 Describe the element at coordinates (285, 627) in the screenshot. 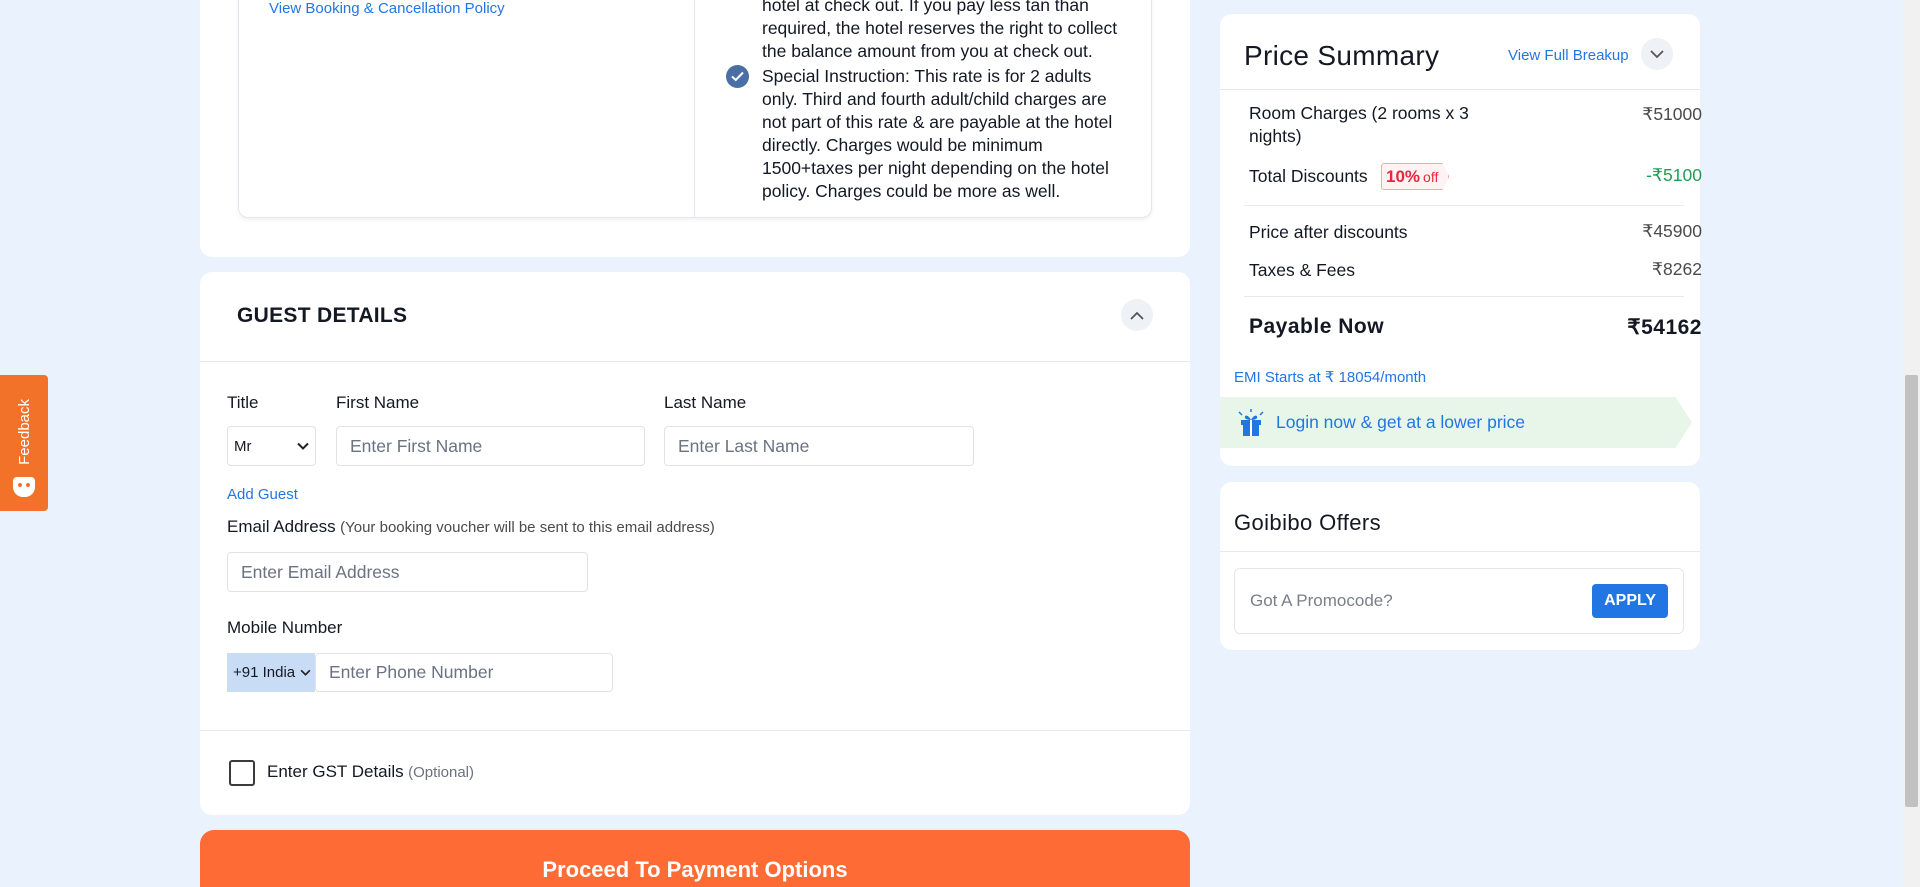

I see `mobile-number-label: Mobile Number` at that location.